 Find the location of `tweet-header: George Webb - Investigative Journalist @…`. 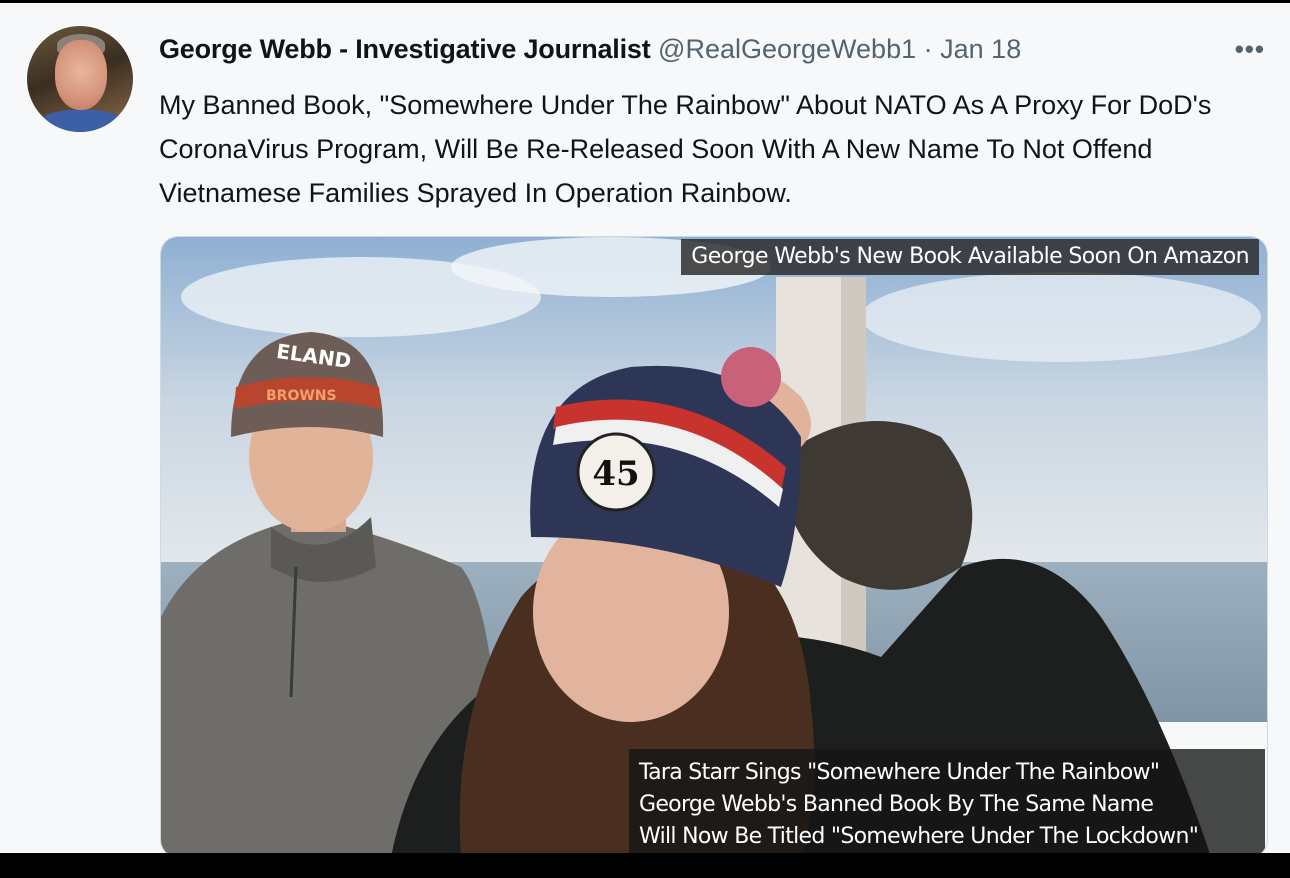

tweet-header: George Webb - Investigative Journalist @… is located at coordinates (714, 49).